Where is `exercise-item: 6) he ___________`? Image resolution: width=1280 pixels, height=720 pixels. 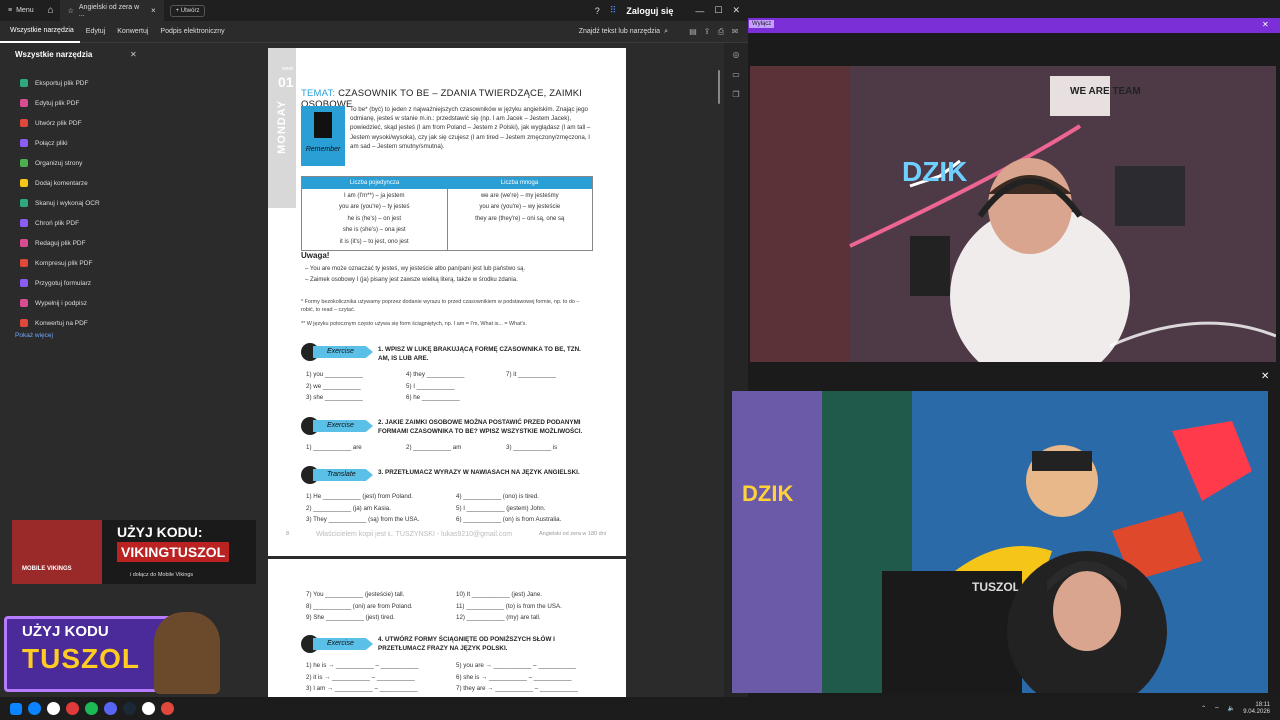
exercise-item: 6) he ___________ is located at coordinates (456, 398).